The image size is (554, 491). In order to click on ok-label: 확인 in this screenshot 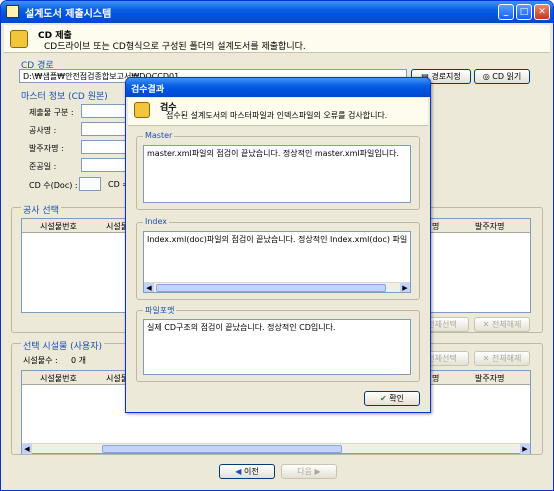, I will do `click(396, 398)`.